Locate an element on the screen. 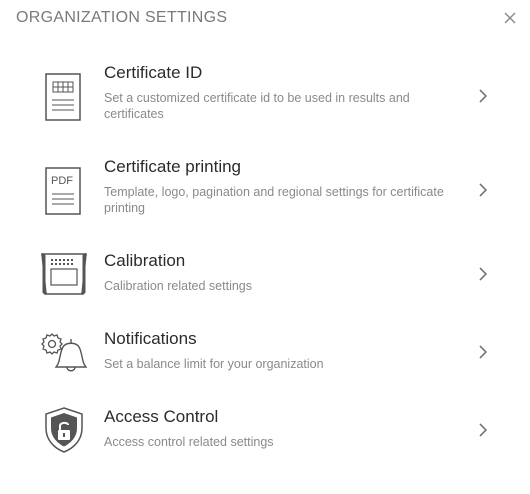  settings-item-title: Access Control is located at coordinates (161, 416).